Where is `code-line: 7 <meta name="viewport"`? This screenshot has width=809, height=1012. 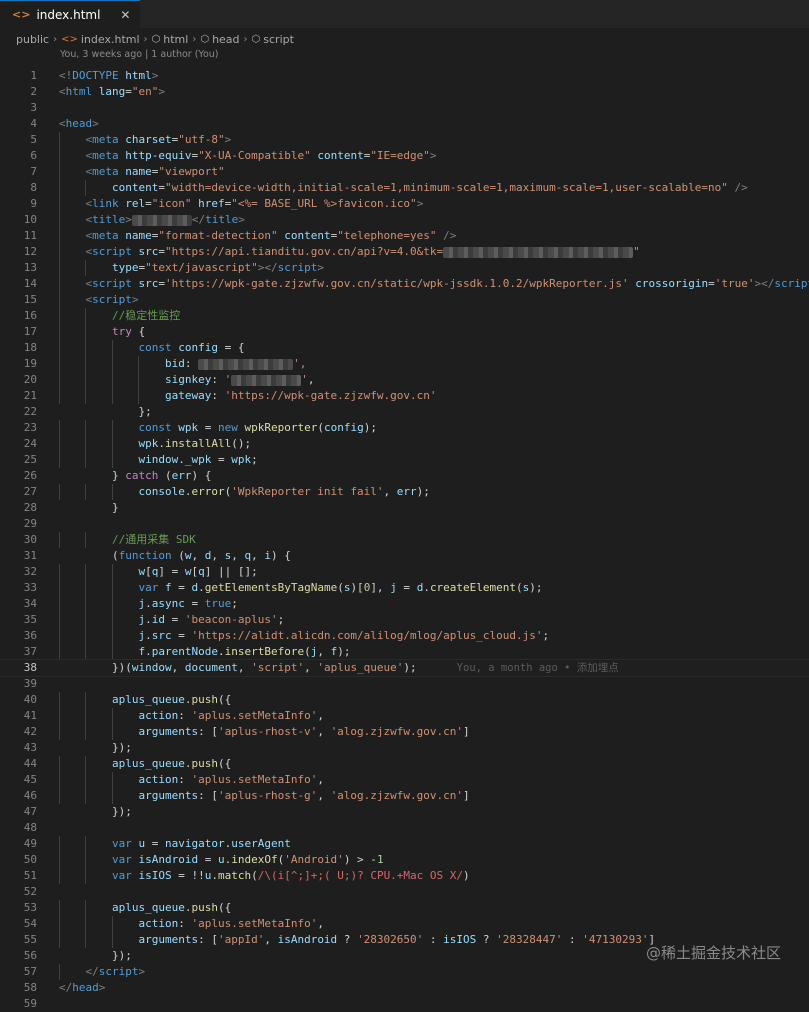 code-line: 7 <meta name="viewport" is located at coordinates (404, 172).